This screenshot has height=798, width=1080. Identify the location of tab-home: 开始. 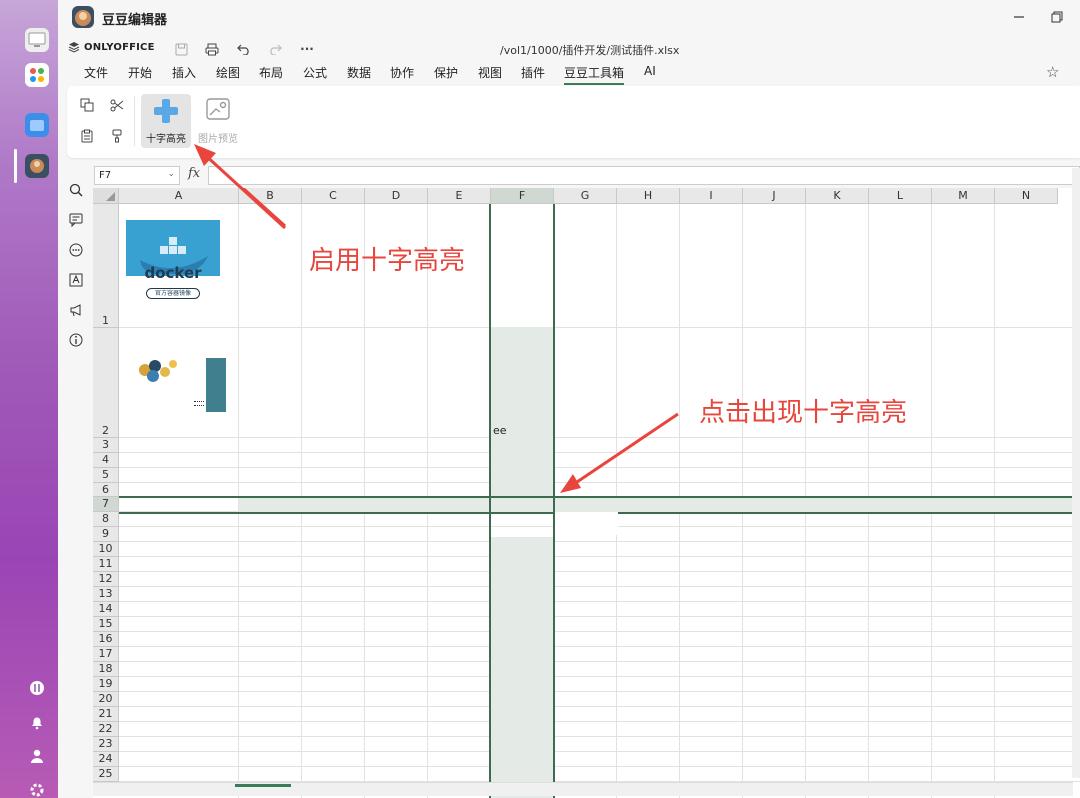
(140, 72).